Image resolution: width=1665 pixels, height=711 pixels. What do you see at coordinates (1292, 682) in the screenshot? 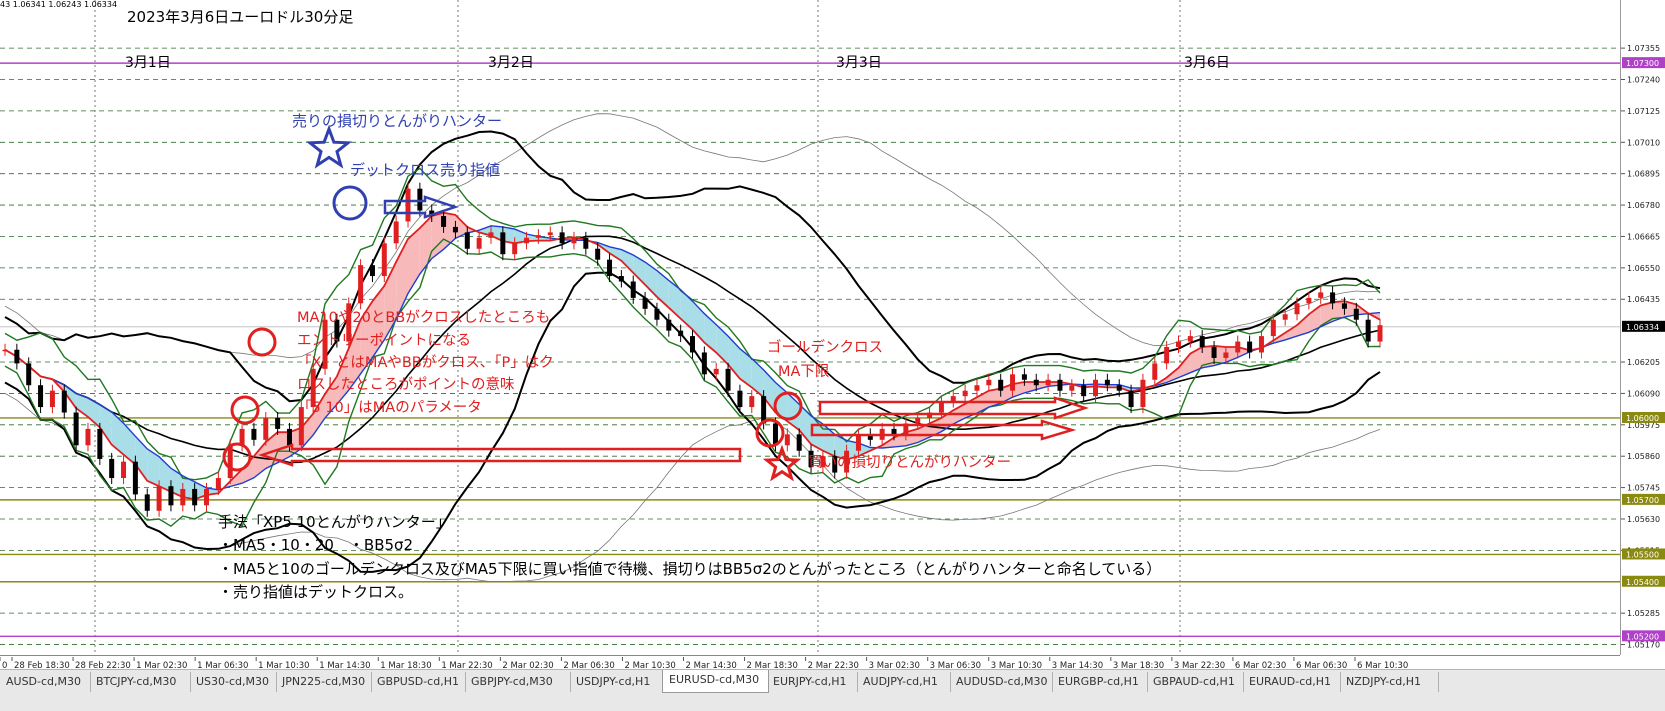
I see `chart-tab: EURAUD-cd,H1` at bounding box center [1292, 682].